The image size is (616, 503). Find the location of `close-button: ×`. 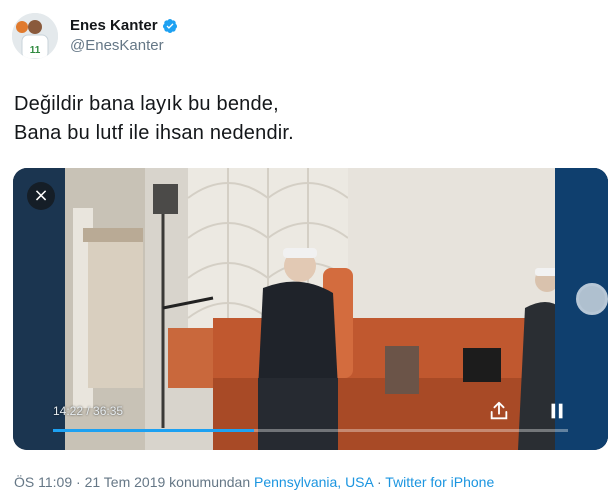

close-button: × is located at coordinates (41, 196).